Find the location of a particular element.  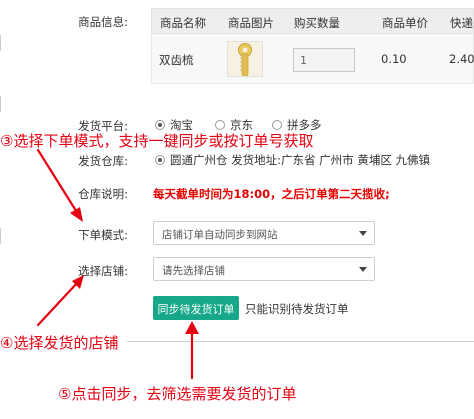

arrow-step3-line is located at coordinates (58, 182).